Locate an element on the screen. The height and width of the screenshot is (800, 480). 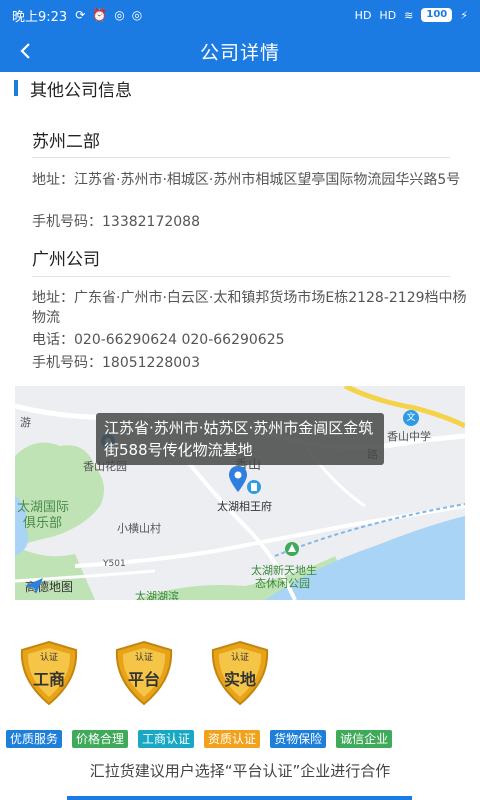
badge-onsite-certified: 认证 实地 is located at coordinates (240, 673).